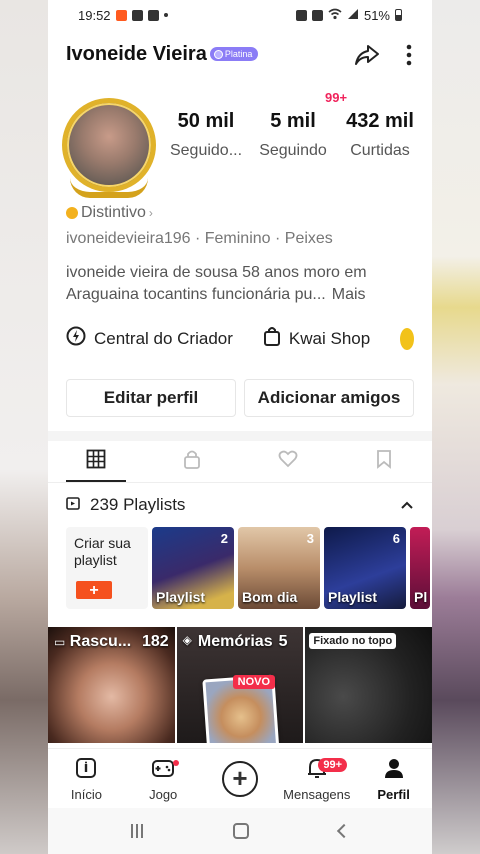 This screenshot has height=854, width=480. Describe the element at coordinates (137, 15) in the screenshot. I see `youtube-notification-icon` at that location.